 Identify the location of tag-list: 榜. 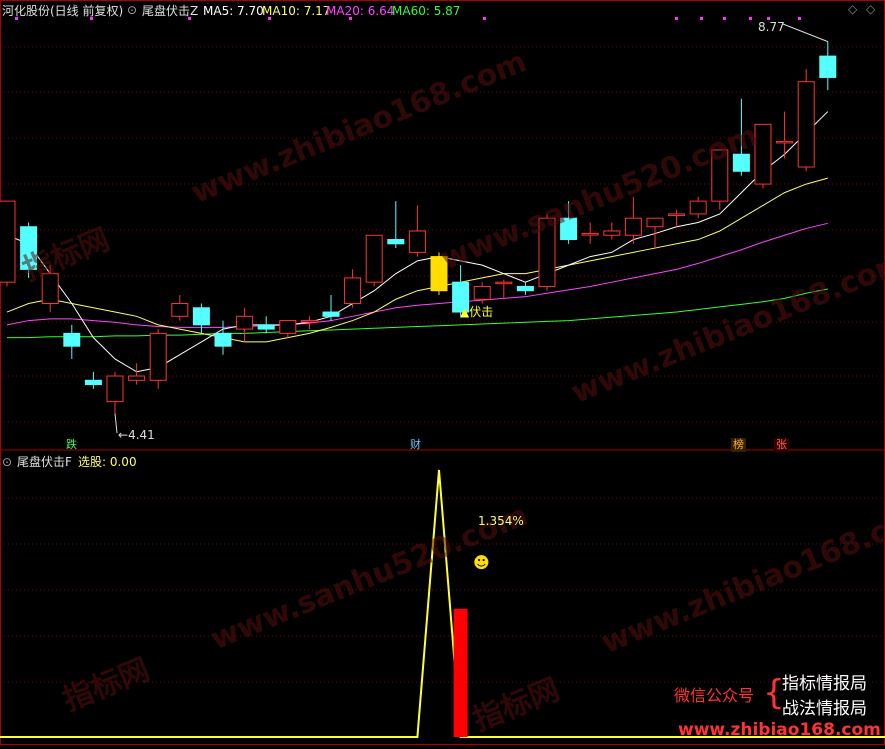
(738, 445).